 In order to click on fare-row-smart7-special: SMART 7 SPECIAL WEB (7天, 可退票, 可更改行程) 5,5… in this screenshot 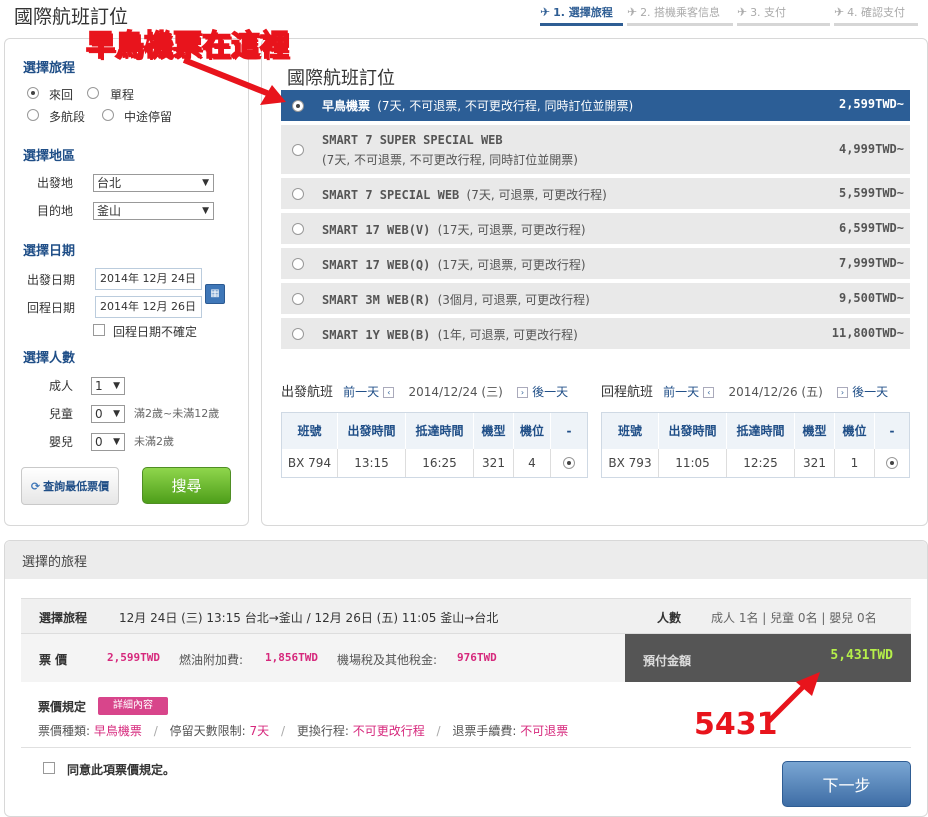, I will do `click(595, 193)`.